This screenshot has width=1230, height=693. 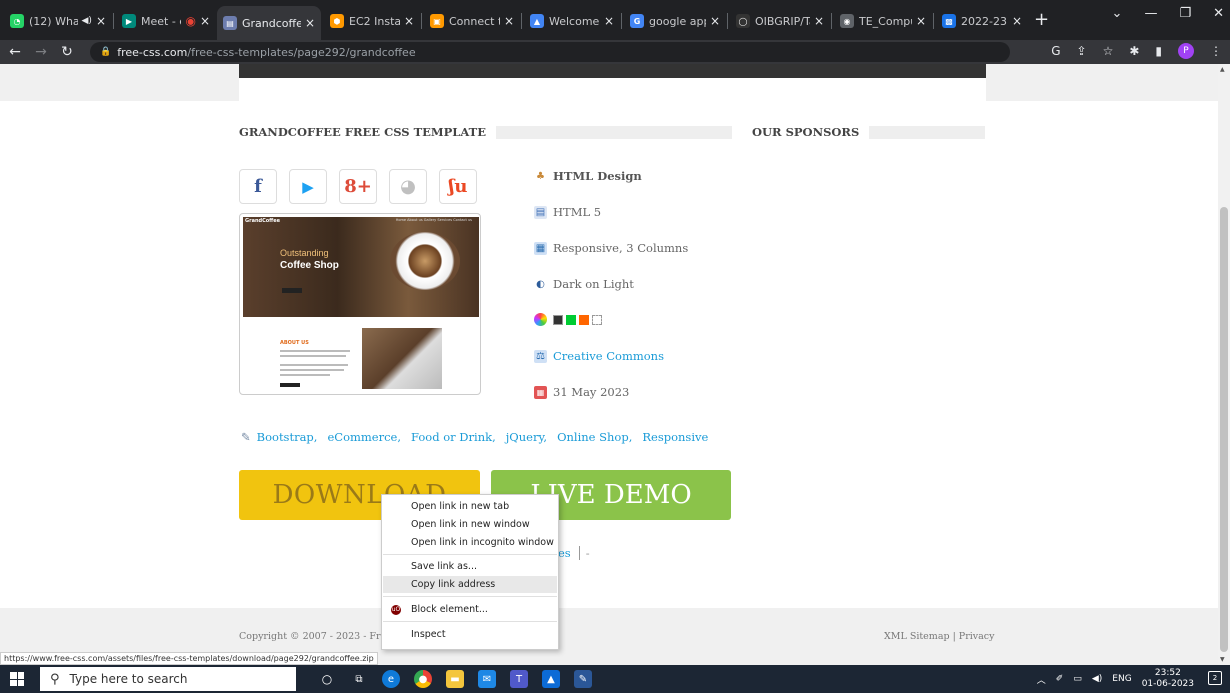 What do you see at coordinates (1215, 678) in the screenshot?
I see `notification-center-icon: 2` at bounding box center [1215, 678].